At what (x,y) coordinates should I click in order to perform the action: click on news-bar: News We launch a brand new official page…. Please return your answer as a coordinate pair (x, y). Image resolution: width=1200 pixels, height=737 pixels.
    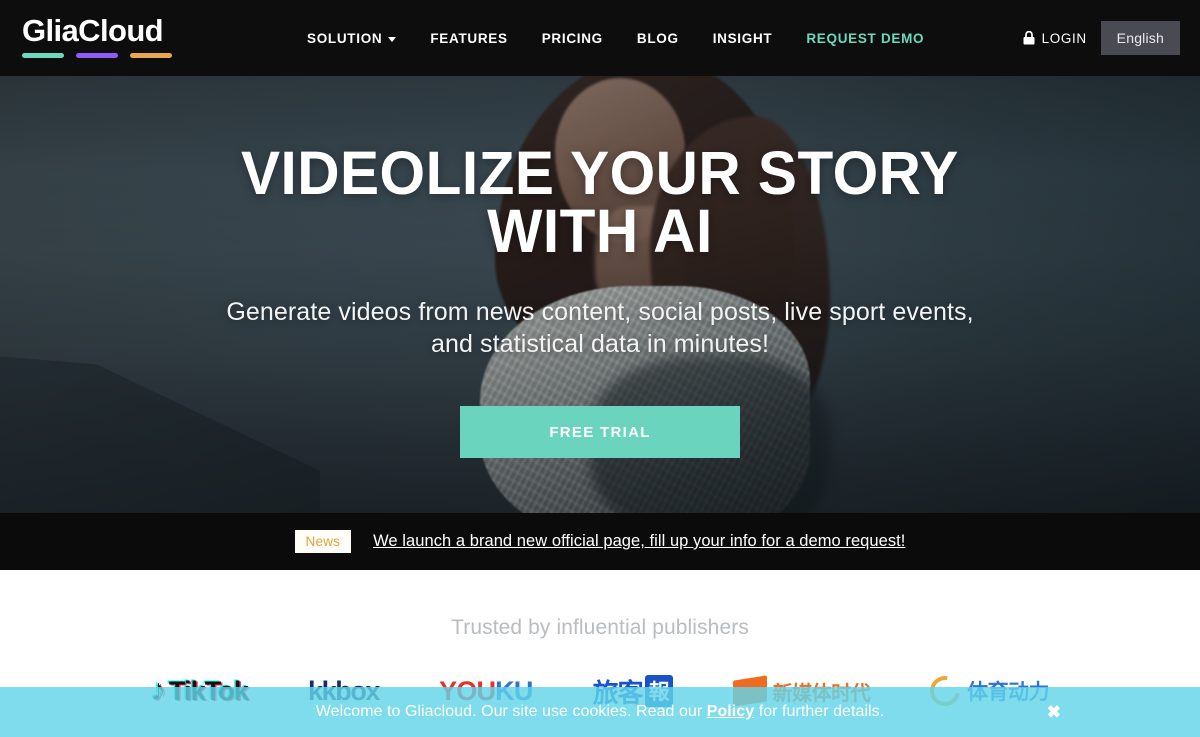
    Looking at the image, I should click on (600, 541).